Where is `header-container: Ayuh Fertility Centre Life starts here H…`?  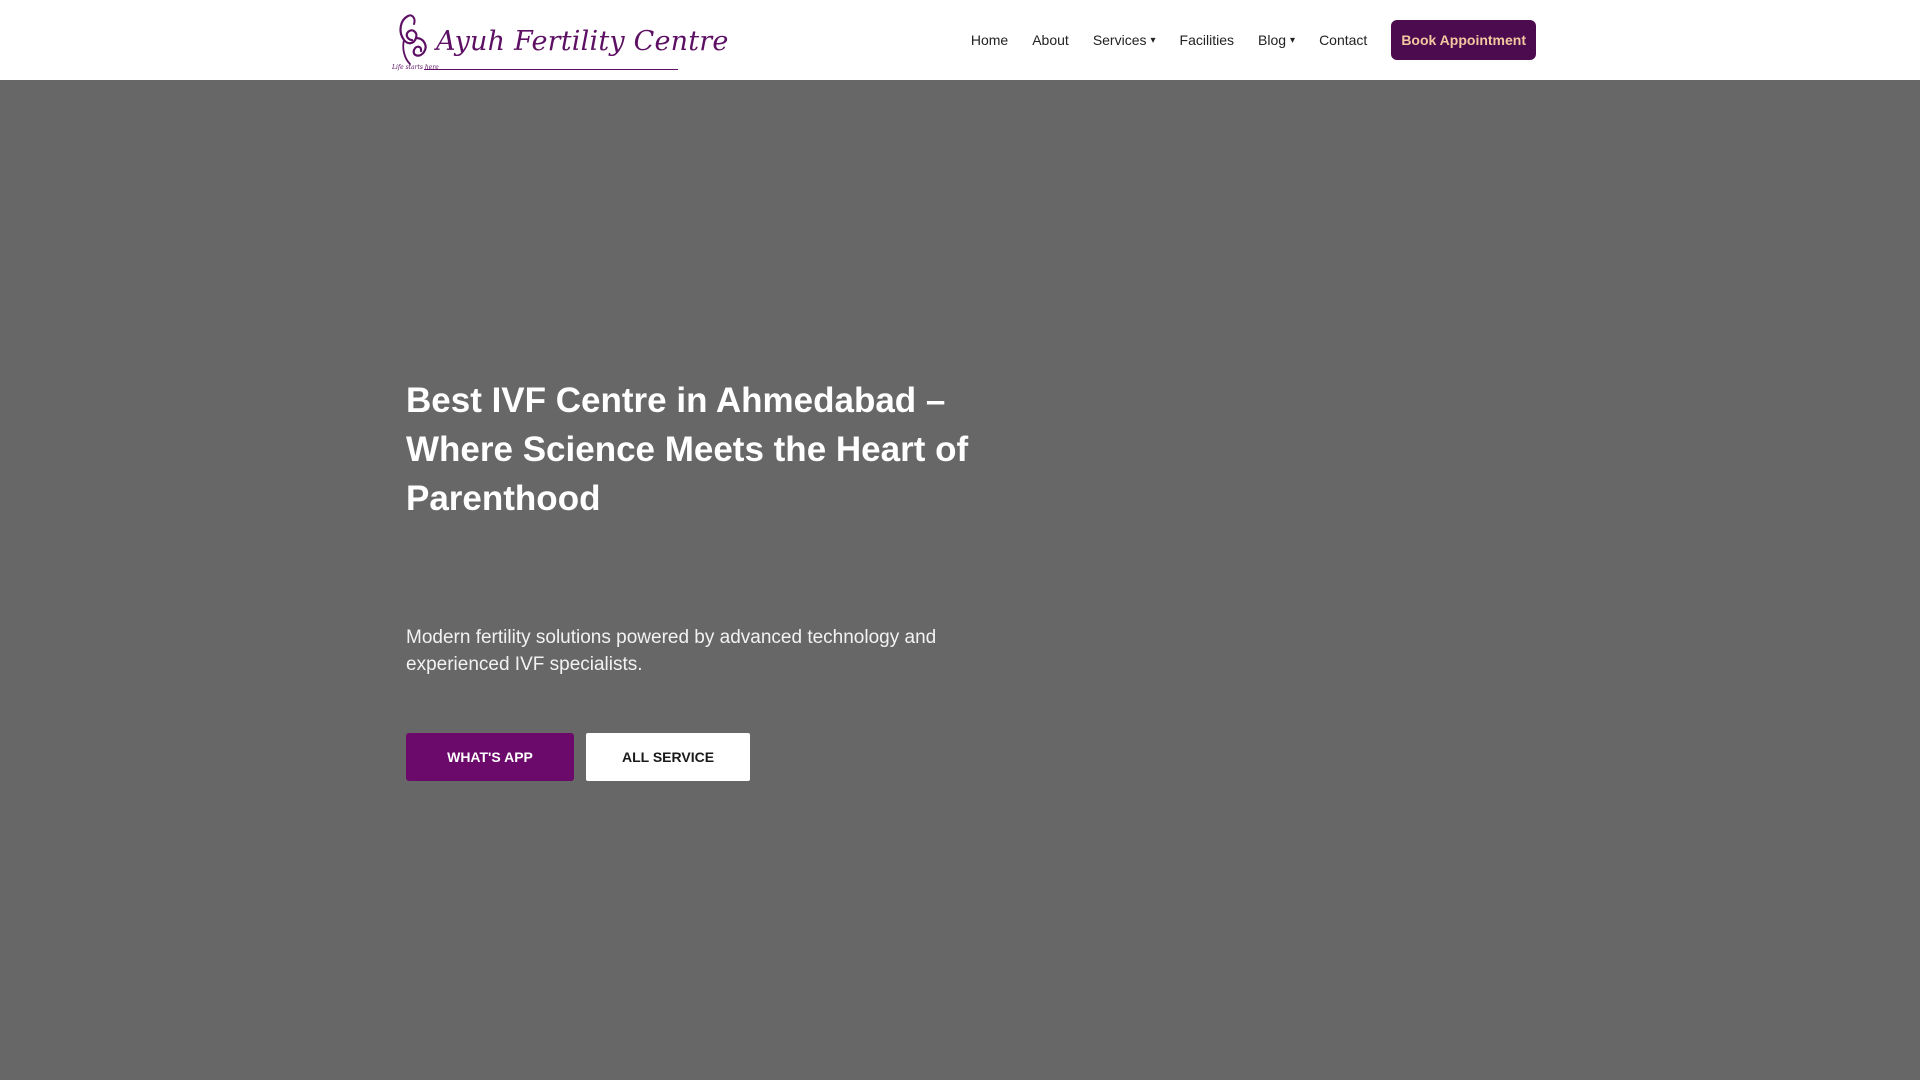
header-container: Ayuh Fertility Centre Life starts here H… is located at coordinates (963, 40).